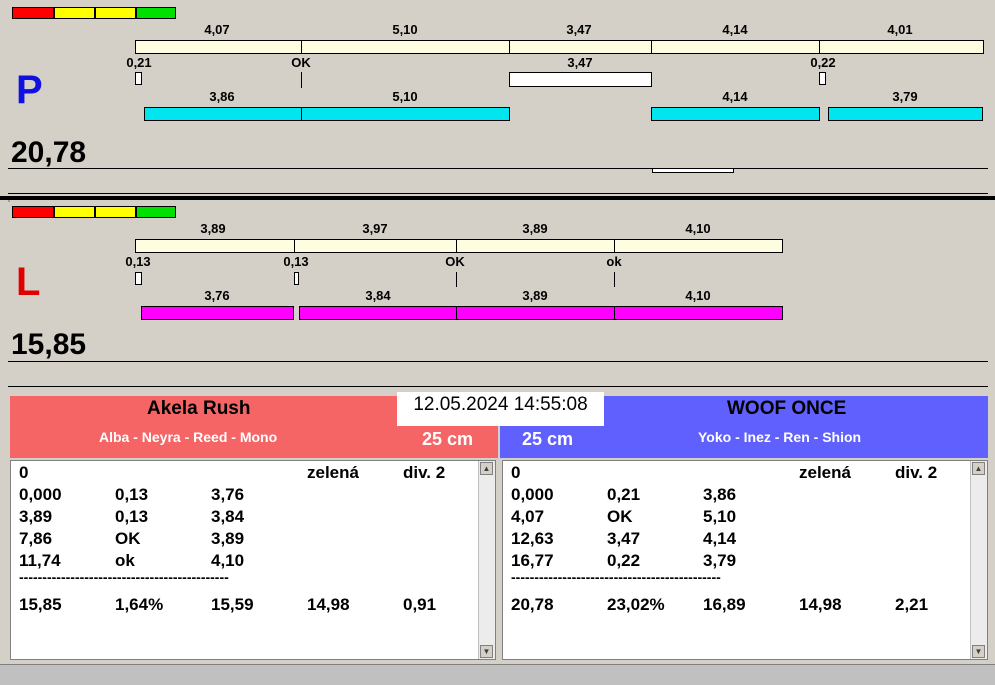 The height and width of the screenshot is (685, 995). I want to click on cell: 3,76, so click(228, 494).